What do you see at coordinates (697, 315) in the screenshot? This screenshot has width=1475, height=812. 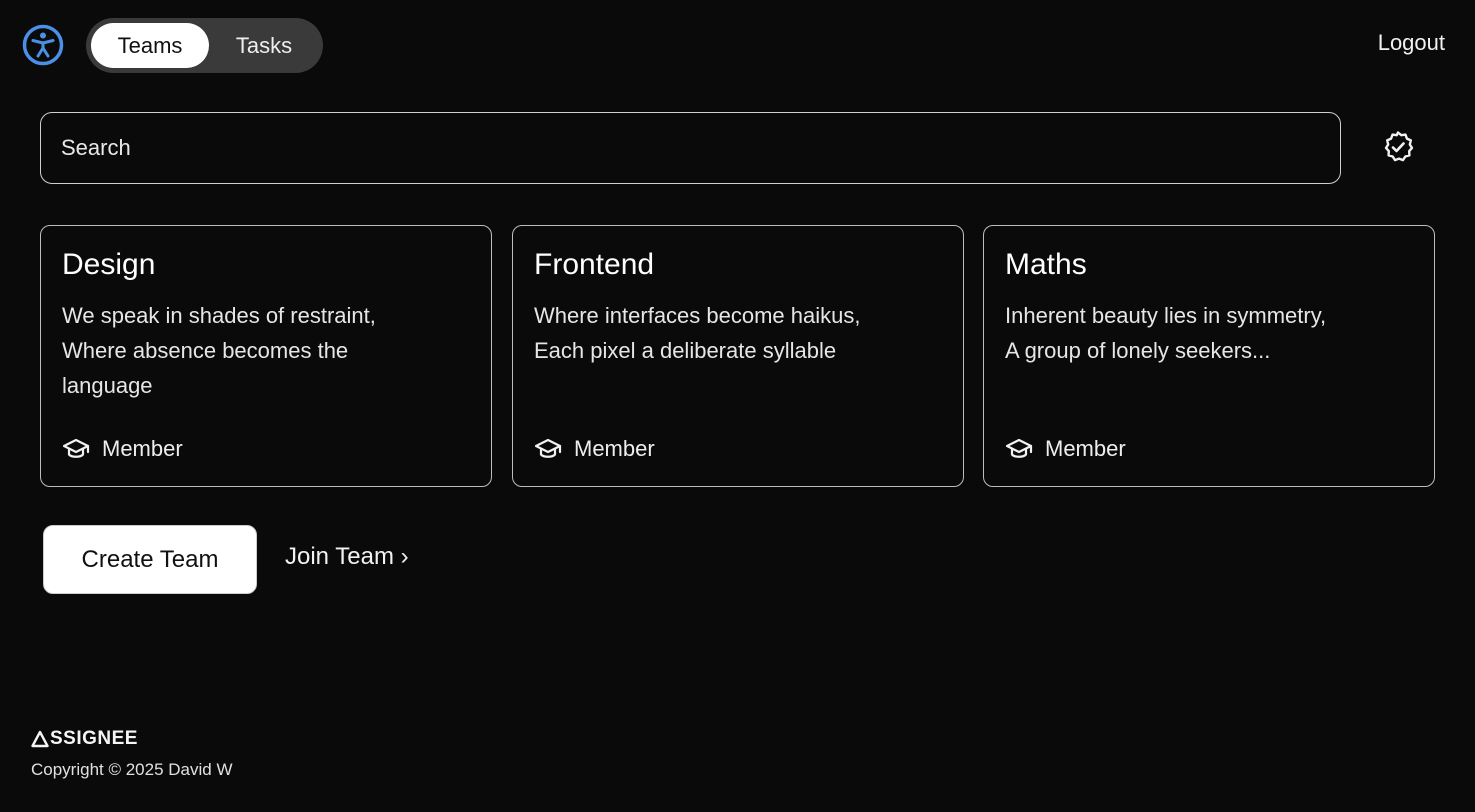 I see `description-line: Where interfaces become haikus,` at bounding box center [697, 315].